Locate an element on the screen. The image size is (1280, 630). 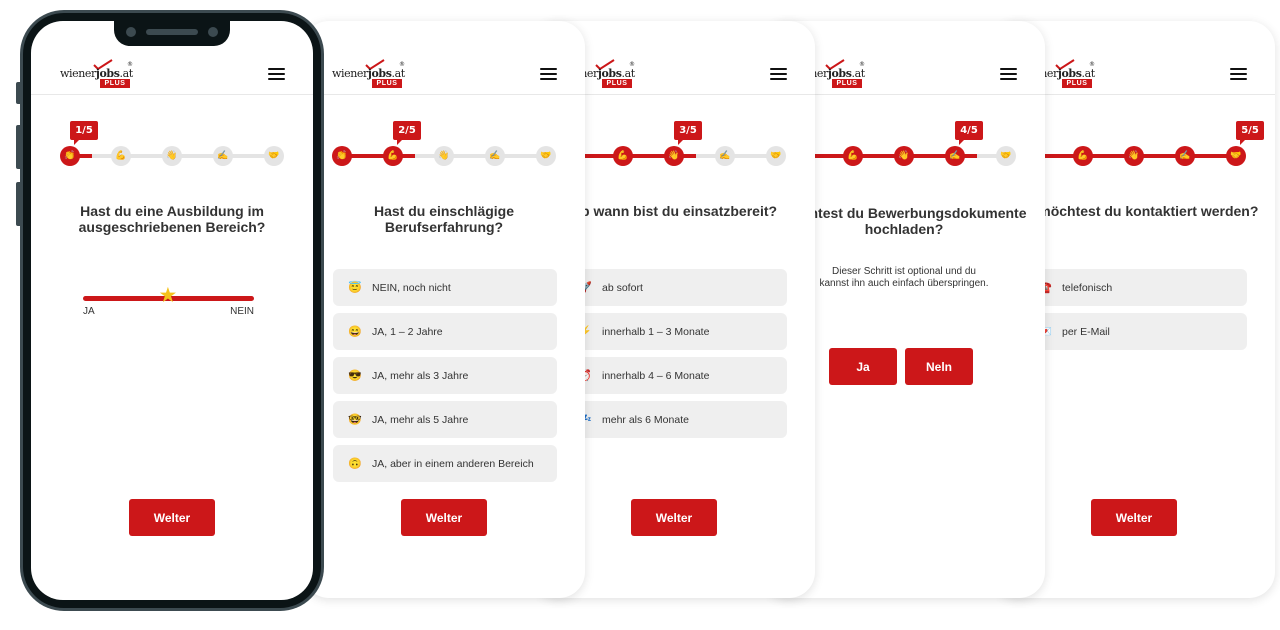
halo-face-icon: 😇 is located at coordinates (355, 288).